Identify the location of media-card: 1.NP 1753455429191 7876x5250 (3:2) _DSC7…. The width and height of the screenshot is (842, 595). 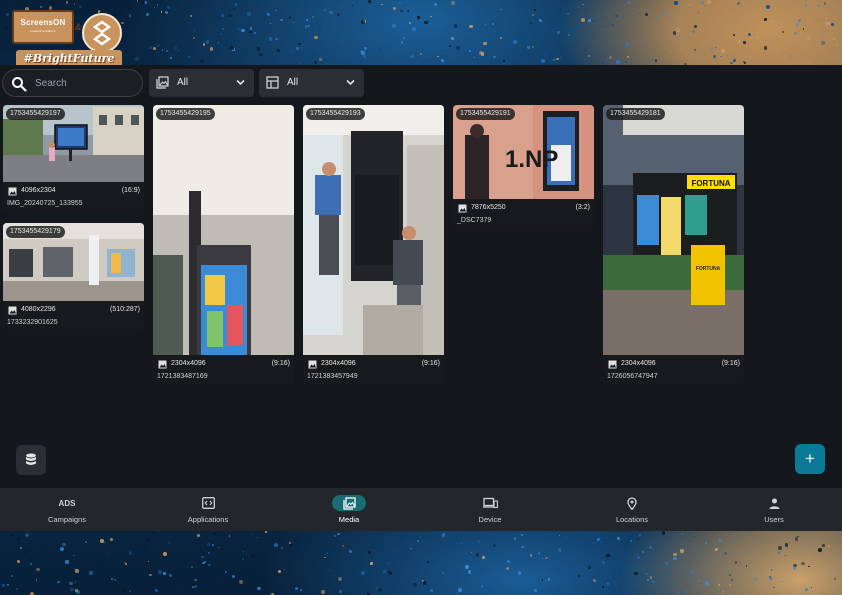
(523, 167).